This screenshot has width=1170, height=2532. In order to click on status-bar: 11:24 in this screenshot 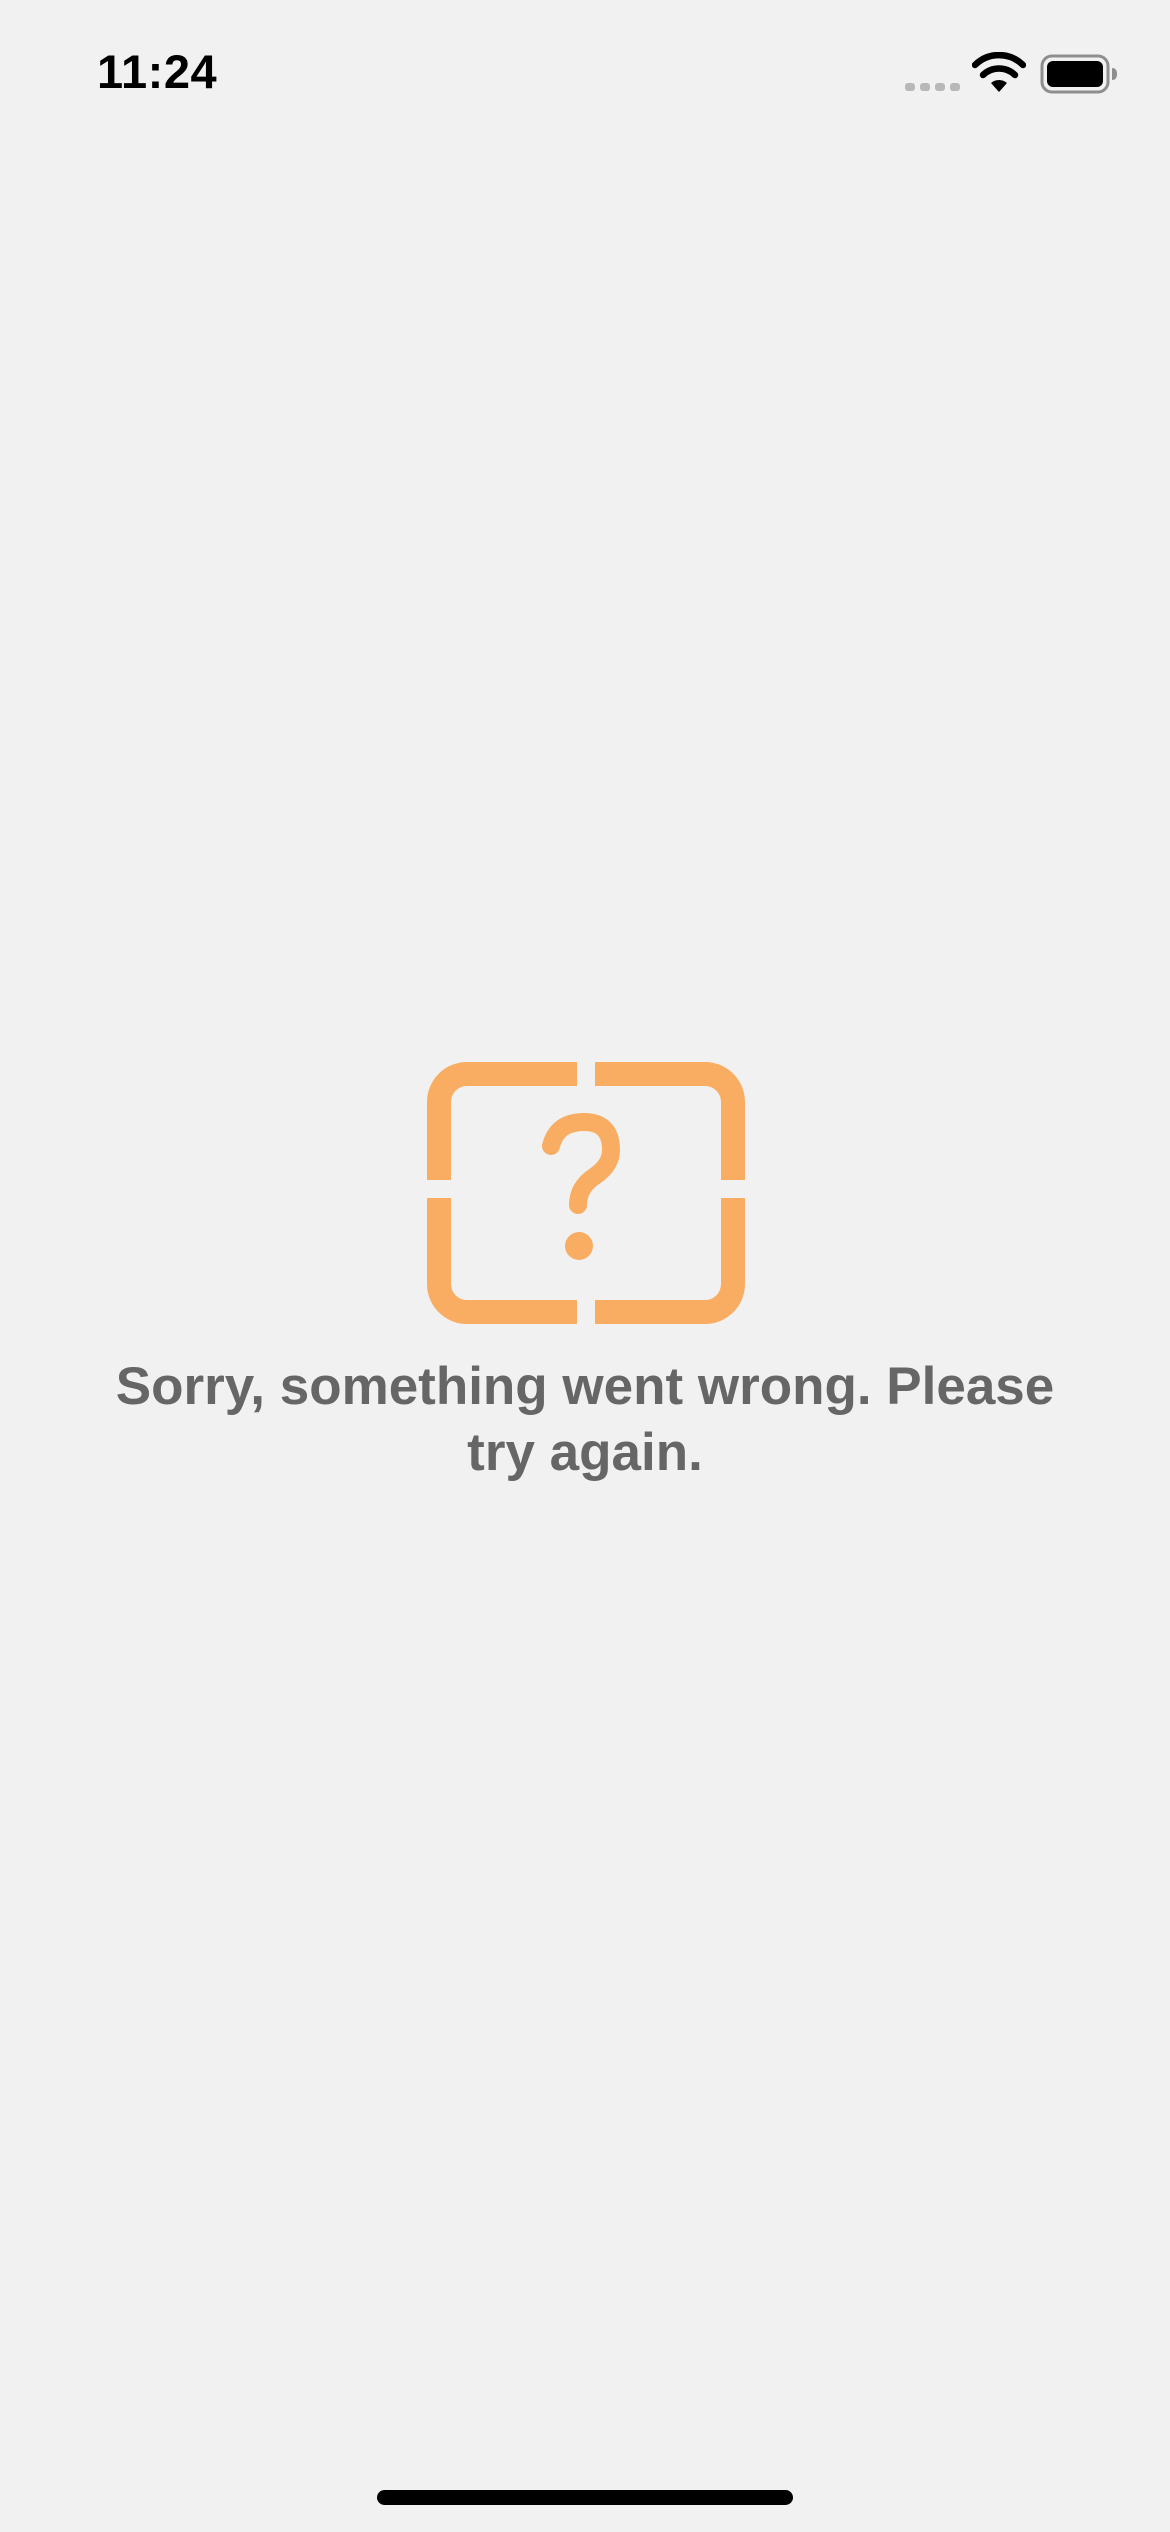, I will do `click(585, 70)`.